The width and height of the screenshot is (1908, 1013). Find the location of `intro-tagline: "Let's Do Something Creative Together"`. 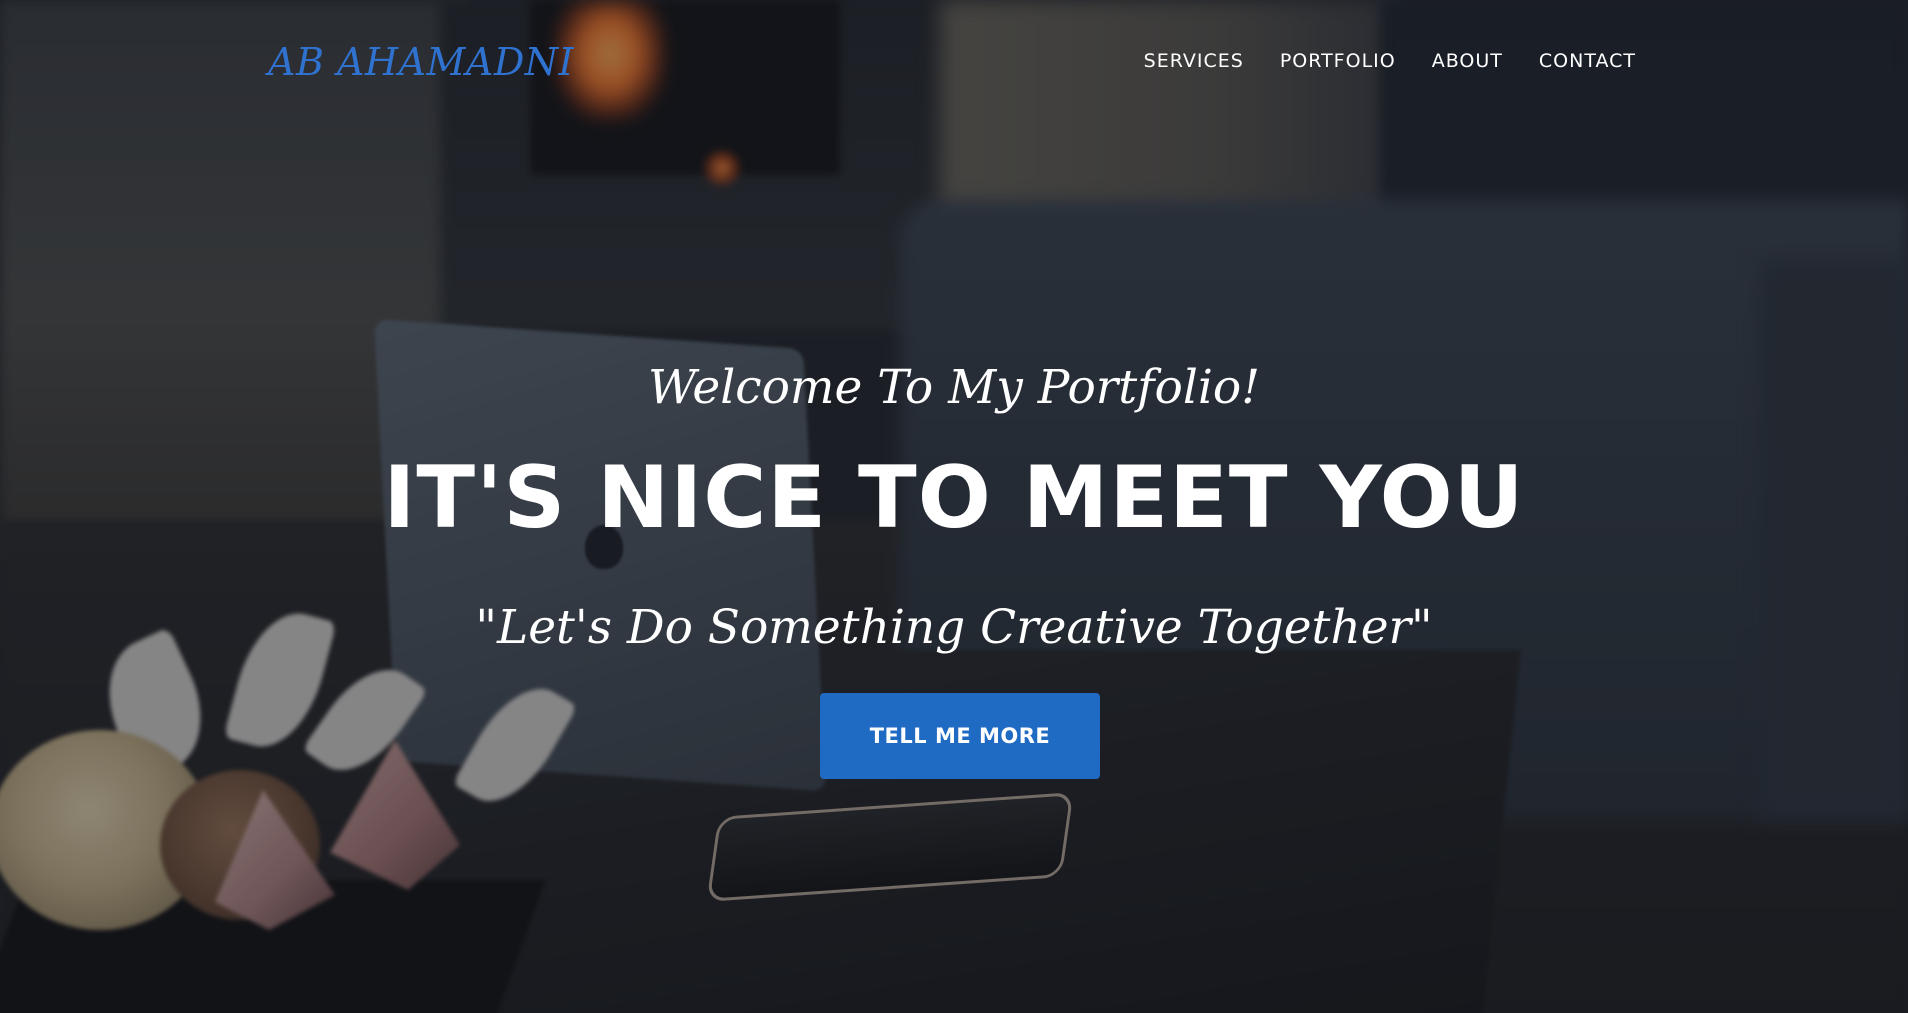

intro-tagline: "Let's Do Something Creative Together" is located at coordinates (954, 627).